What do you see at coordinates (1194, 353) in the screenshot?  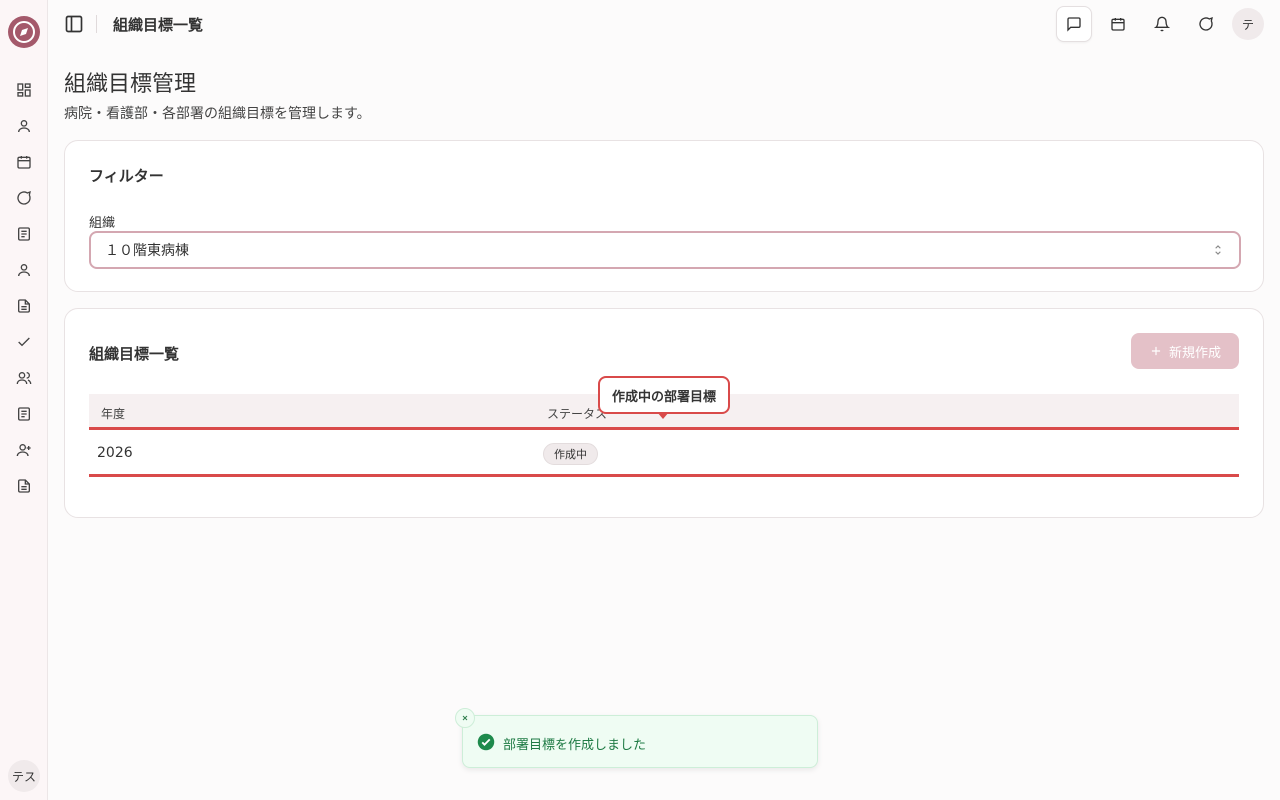 I see `new-goal-button-label: 新規作成` at bounding box center [1194, 353].